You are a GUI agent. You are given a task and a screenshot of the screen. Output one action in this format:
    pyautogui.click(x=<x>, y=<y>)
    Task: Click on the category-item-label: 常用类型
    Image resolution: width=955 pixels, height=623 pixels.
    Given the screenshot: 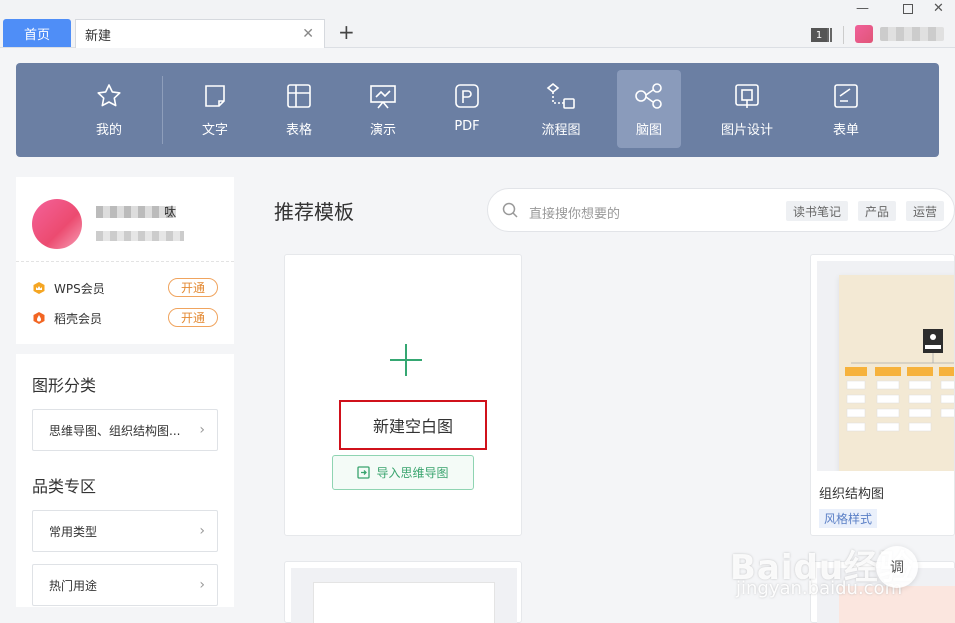 What is the action you would take?
    pyautogui.click(x=73, y=531)
    